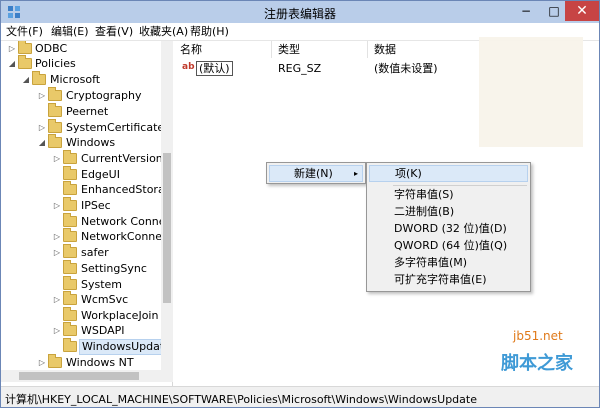  What do you see at coordinates (100, 174) in the screenshot?
I see `tree-item-label: EdgeUI` at bounding box center [100, 174].